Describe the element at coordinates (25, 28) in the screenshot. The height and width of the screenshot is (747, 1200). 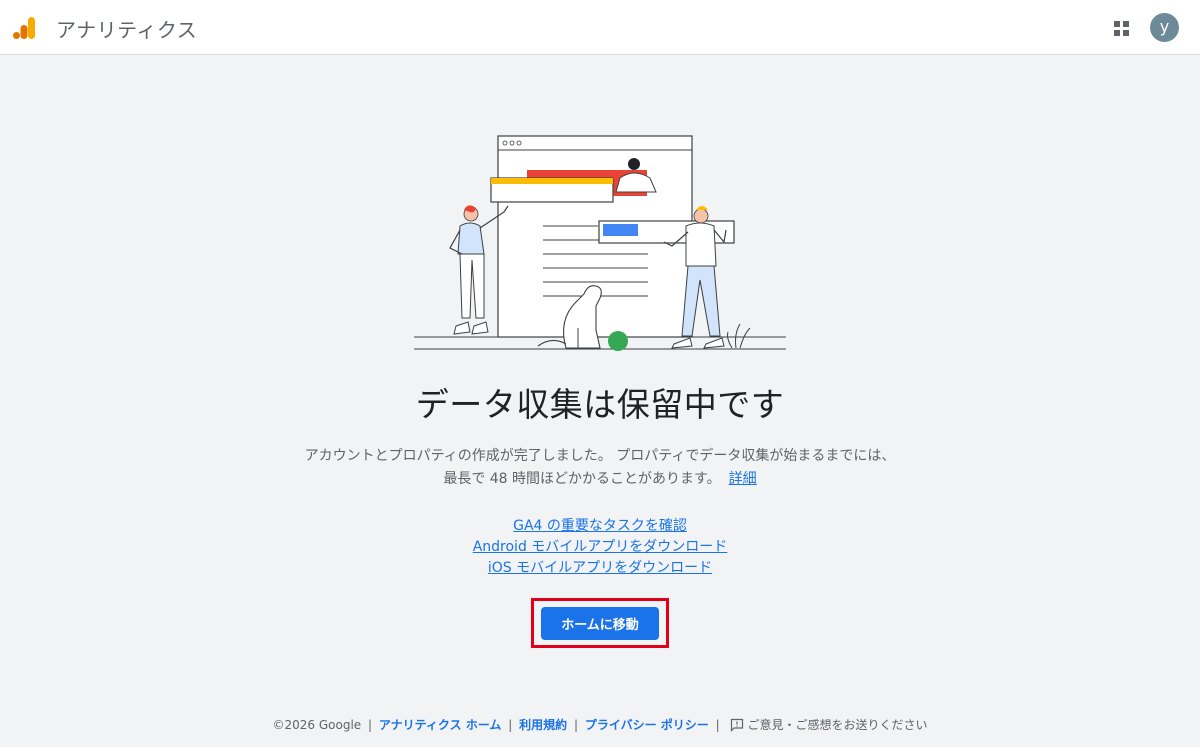
I see `analytics-logo-icon` at that location.